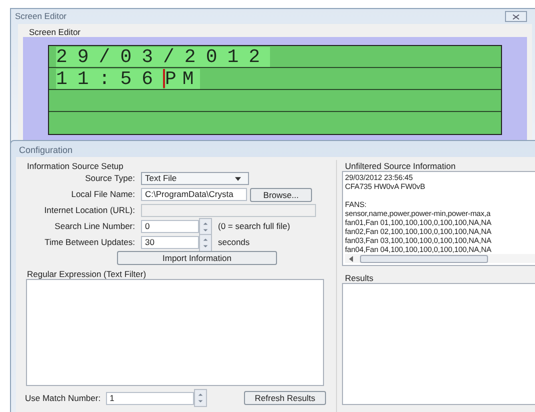 The width and height of the screenshot is (535, 412). Describe the element at coordinates (197, 258) in the screenshot. I see `import-button: Import Information` at that location.